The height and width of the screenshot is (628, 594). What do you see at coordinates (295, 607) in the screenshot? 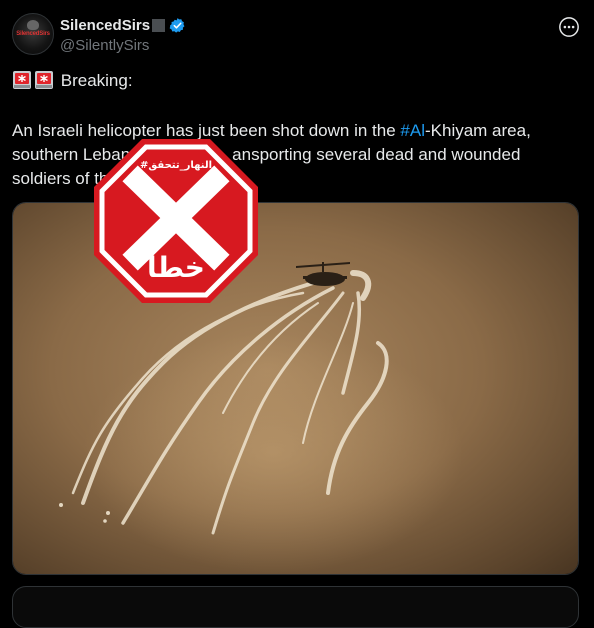
I see `next-content-card` at bounding box center [295, 607].